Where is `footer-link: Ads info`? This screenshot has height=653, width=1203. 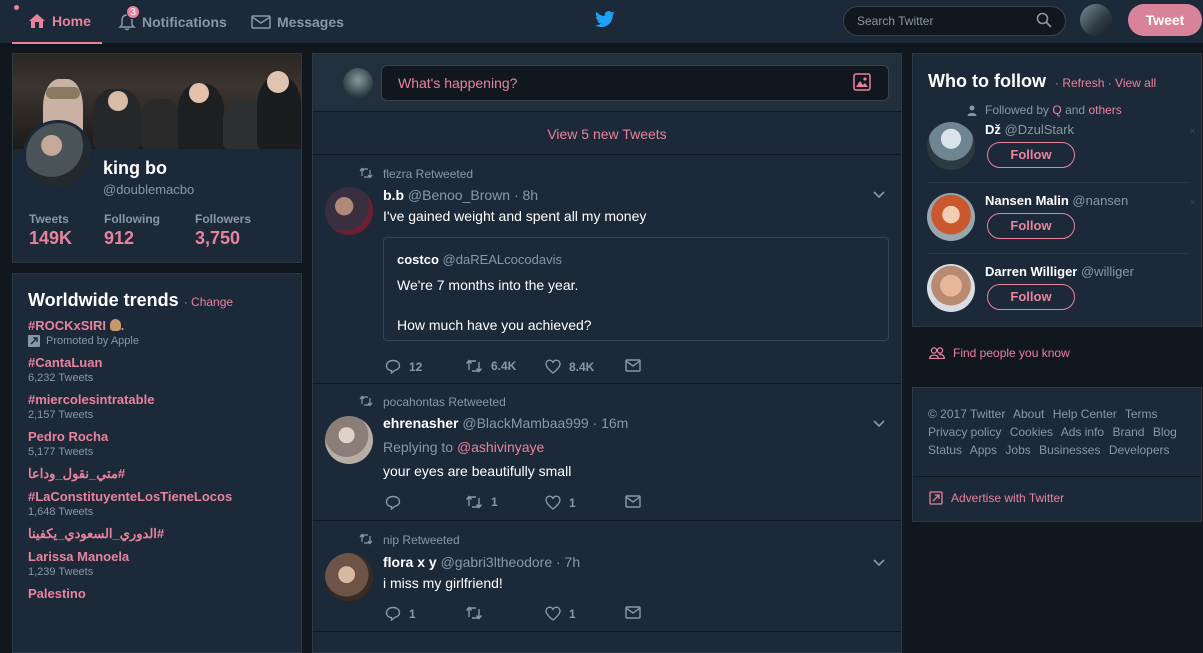 footer-link: Ads info is located at coordinates (1082, 432).